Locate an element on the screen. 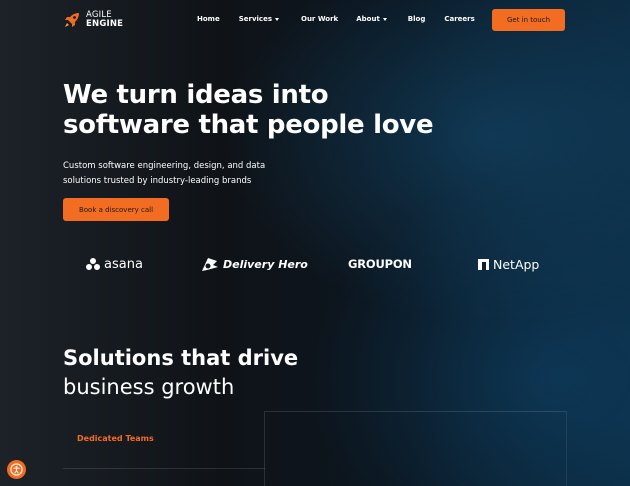 This screenshot has height=486, width=630. logo-wordmark: AGILE ENGINE is located at coordinates (104, 20).